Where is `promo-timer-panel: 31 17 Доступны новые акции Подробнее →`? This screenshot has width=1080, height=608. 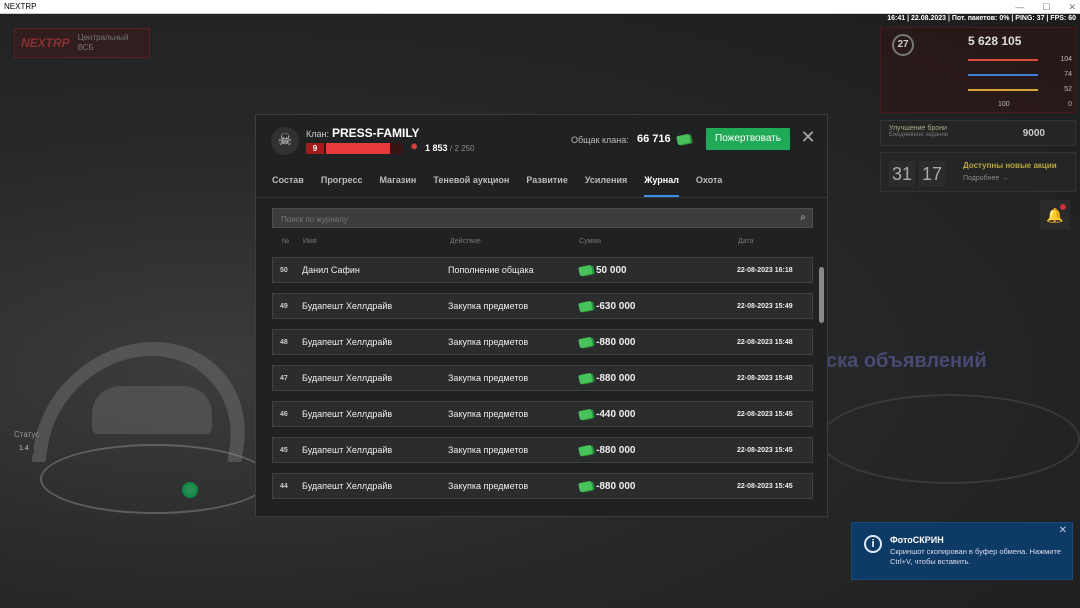
promo-timer-panel: 31 17 Доступны новые акции Подробнее → is located at coordinates (978, 172).